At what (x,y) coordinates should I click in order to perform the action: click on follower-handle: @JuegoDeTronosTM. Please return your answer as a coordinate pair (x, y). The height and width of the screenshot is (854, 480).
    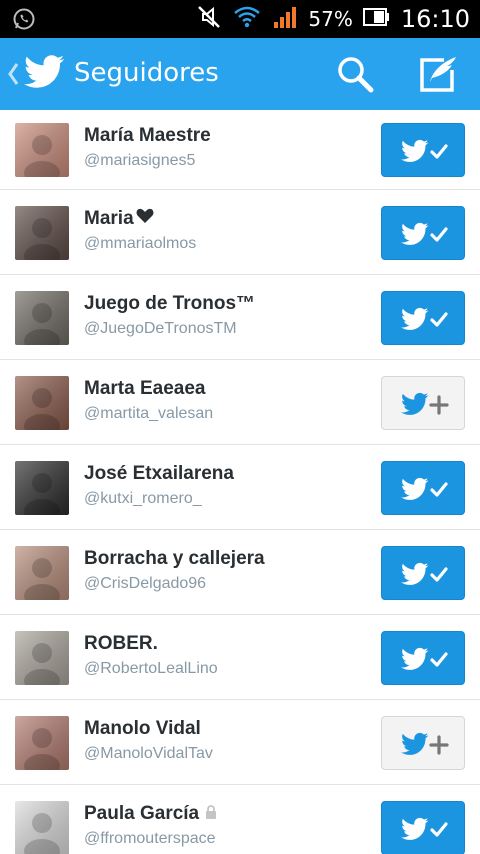
    Looking at the image, I should click on (160, 328).